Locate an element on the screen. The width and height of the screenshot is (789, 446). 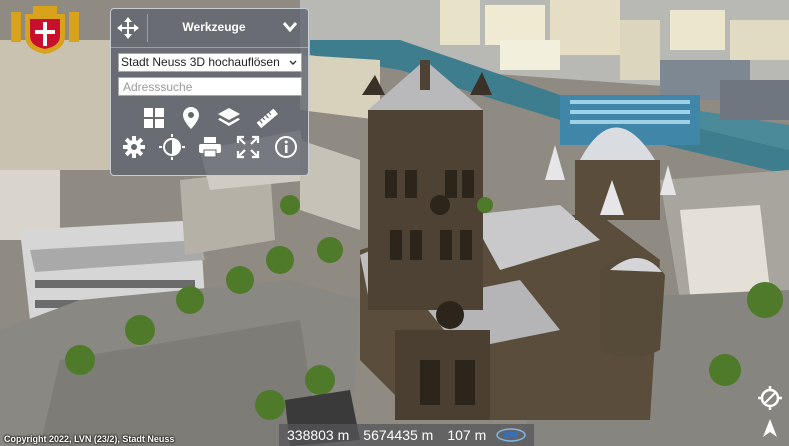
header-divider is located at coordinates (147, 28).